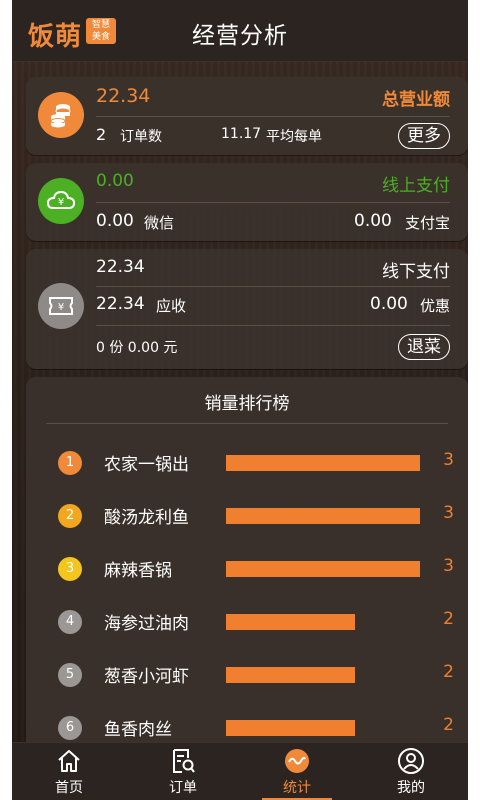 Image resolution: width=480 pixels, height=800 pixels. I want to click on revenue-card: 22.34 总营业额 2 订单数 11.17 平均每单 更多, so click(247, 116).